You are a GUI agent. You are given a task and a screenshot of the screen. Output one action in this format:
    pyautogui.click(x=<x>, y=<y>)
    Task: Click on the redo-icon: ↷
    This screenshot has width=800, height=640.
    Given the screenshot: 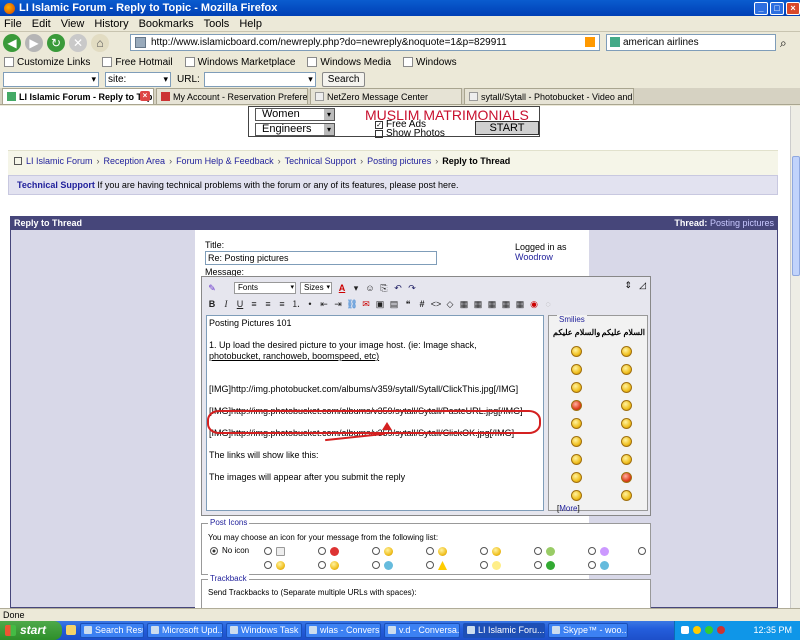 What is the action you would take?
    pyautogui.click(x=412, y=288)
    